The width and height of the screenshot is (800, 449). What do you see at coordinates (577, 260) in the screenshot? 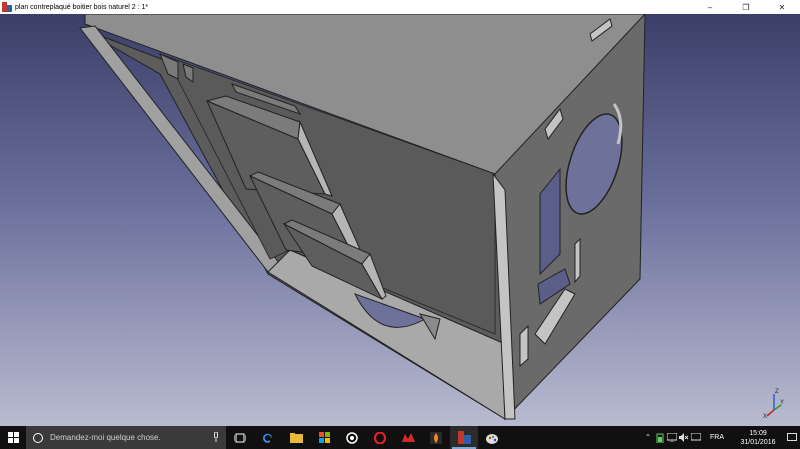
I see `opening-upper-frame` at bounding box center [577, 260].